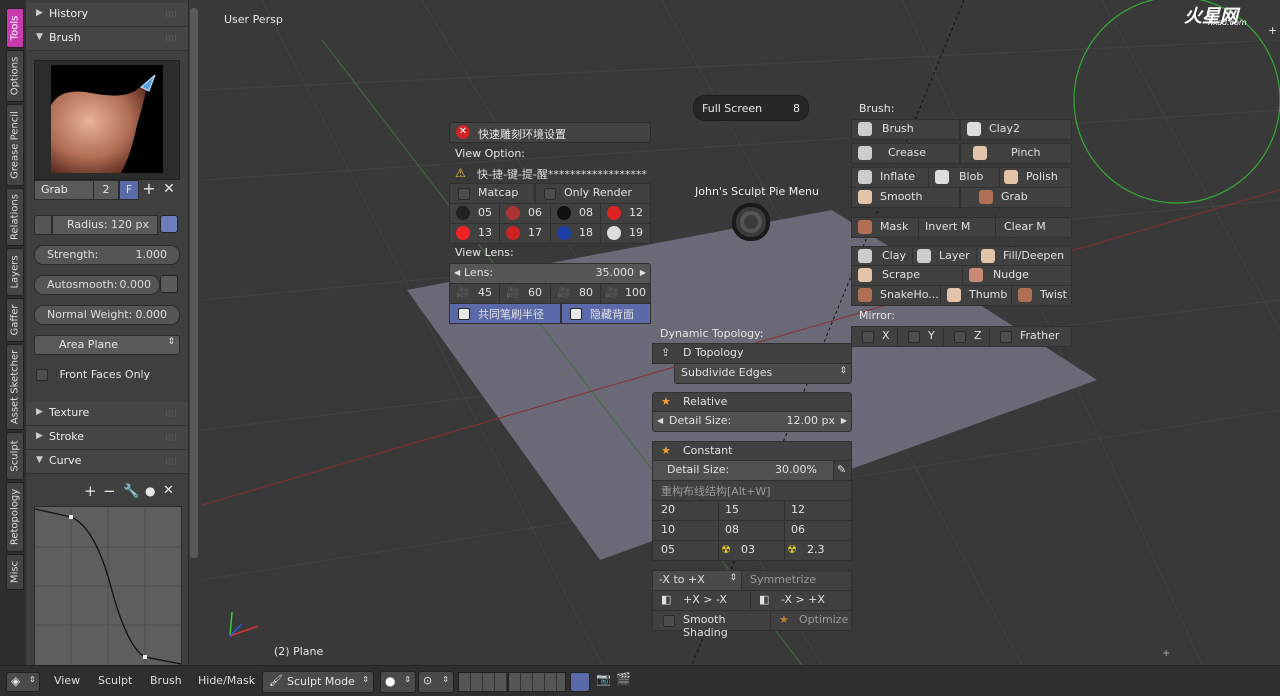  I want to click on matcap-19-button: 19, so click(625, 233).